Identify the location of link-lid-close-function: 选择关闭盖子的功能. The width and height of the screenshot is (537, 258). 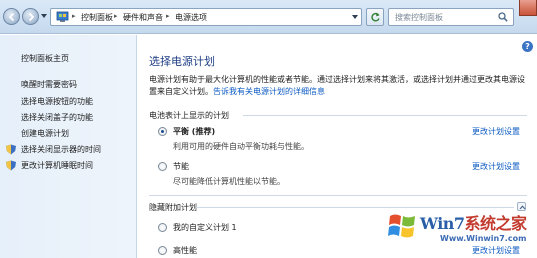
(57, 117).